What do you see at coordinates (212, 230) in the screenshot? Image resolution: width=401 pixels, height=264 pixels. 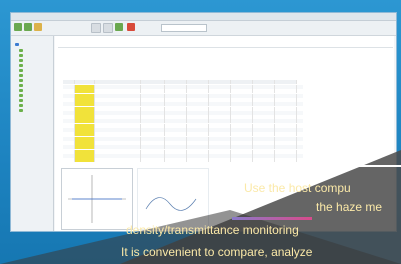 I see `caption-line-3: density/transmittance monitoring` at bounding box center [212, 230].